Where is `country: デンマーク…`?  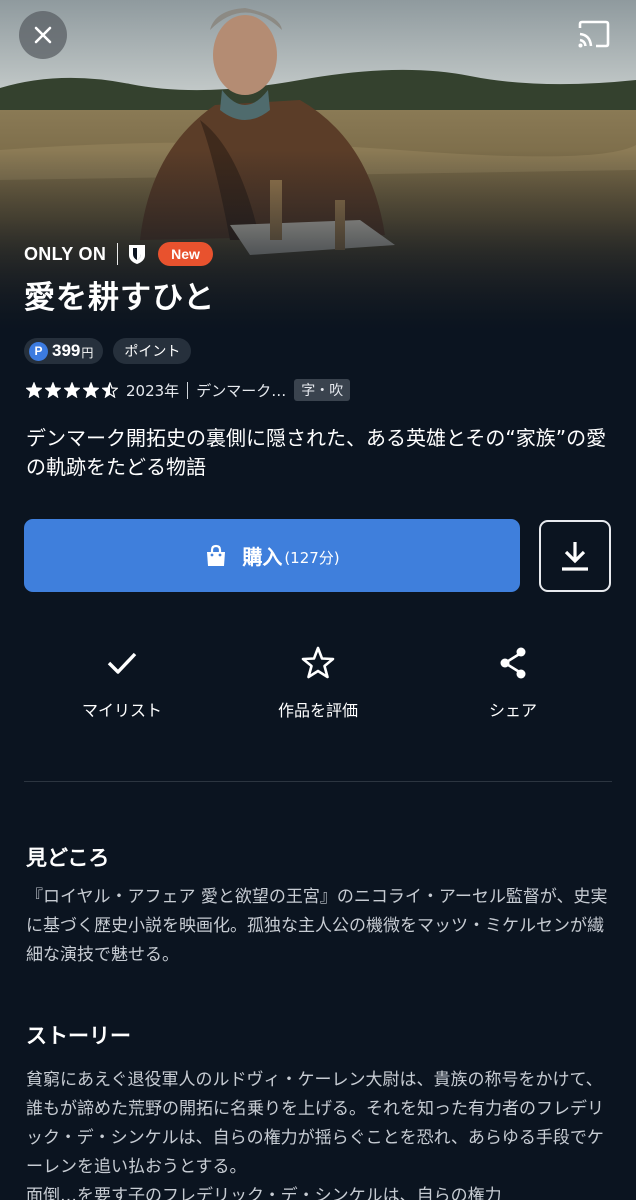 country: デンマーク… is located at coordinates (241, 390).